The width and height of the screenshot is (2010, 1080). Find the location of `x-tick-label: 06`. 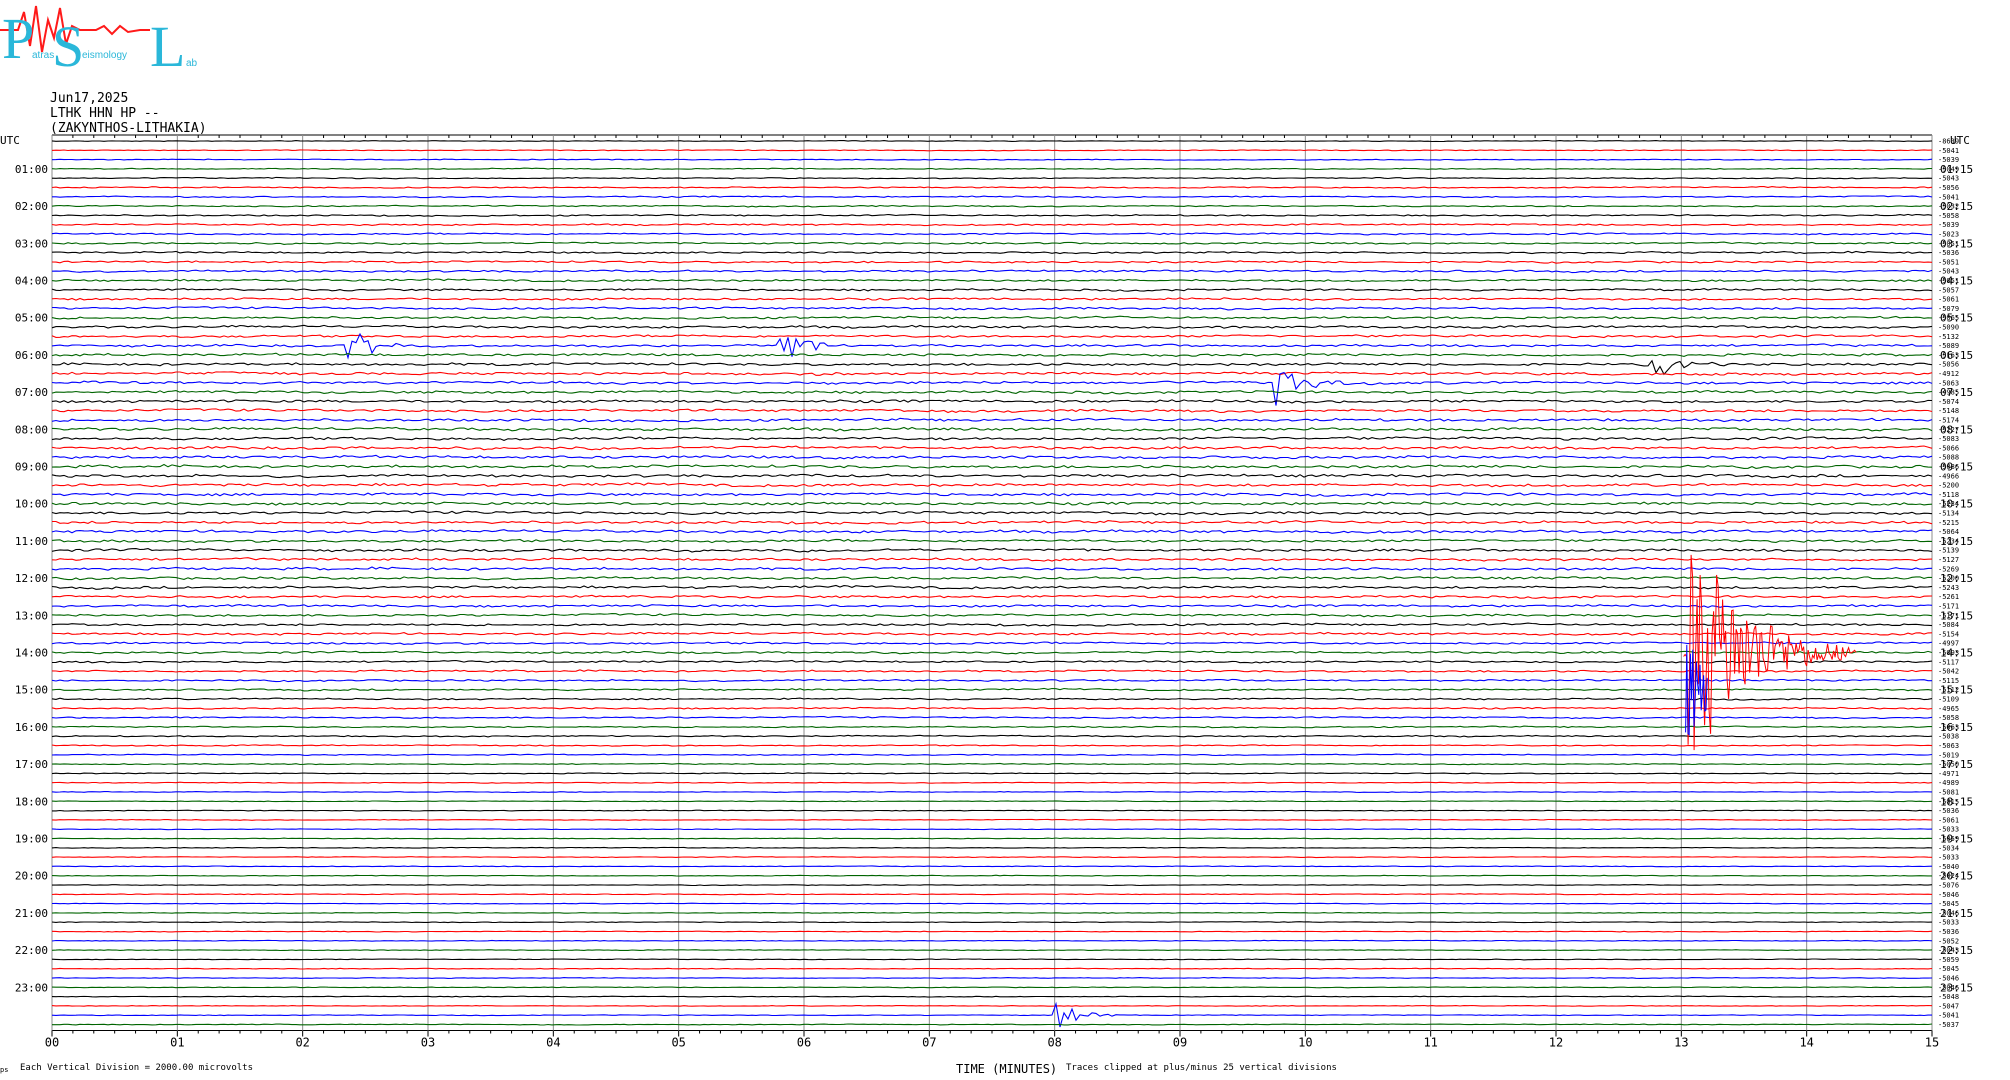

x-tick-label: 06 is located at coordinates (804, 1043).